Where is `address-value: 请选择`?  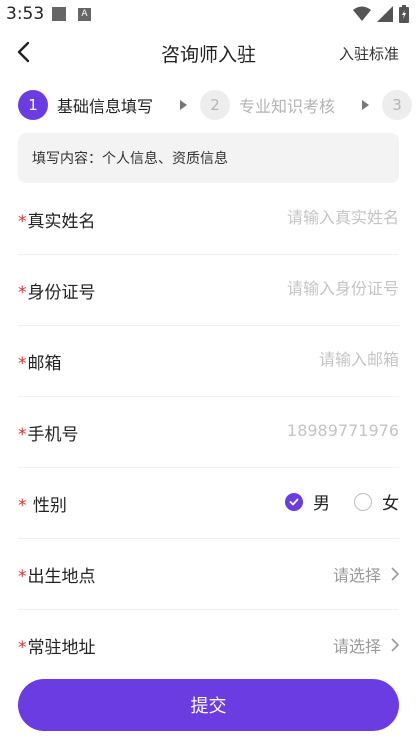
address-value: 请选择 is located at coordinates (356, 646).